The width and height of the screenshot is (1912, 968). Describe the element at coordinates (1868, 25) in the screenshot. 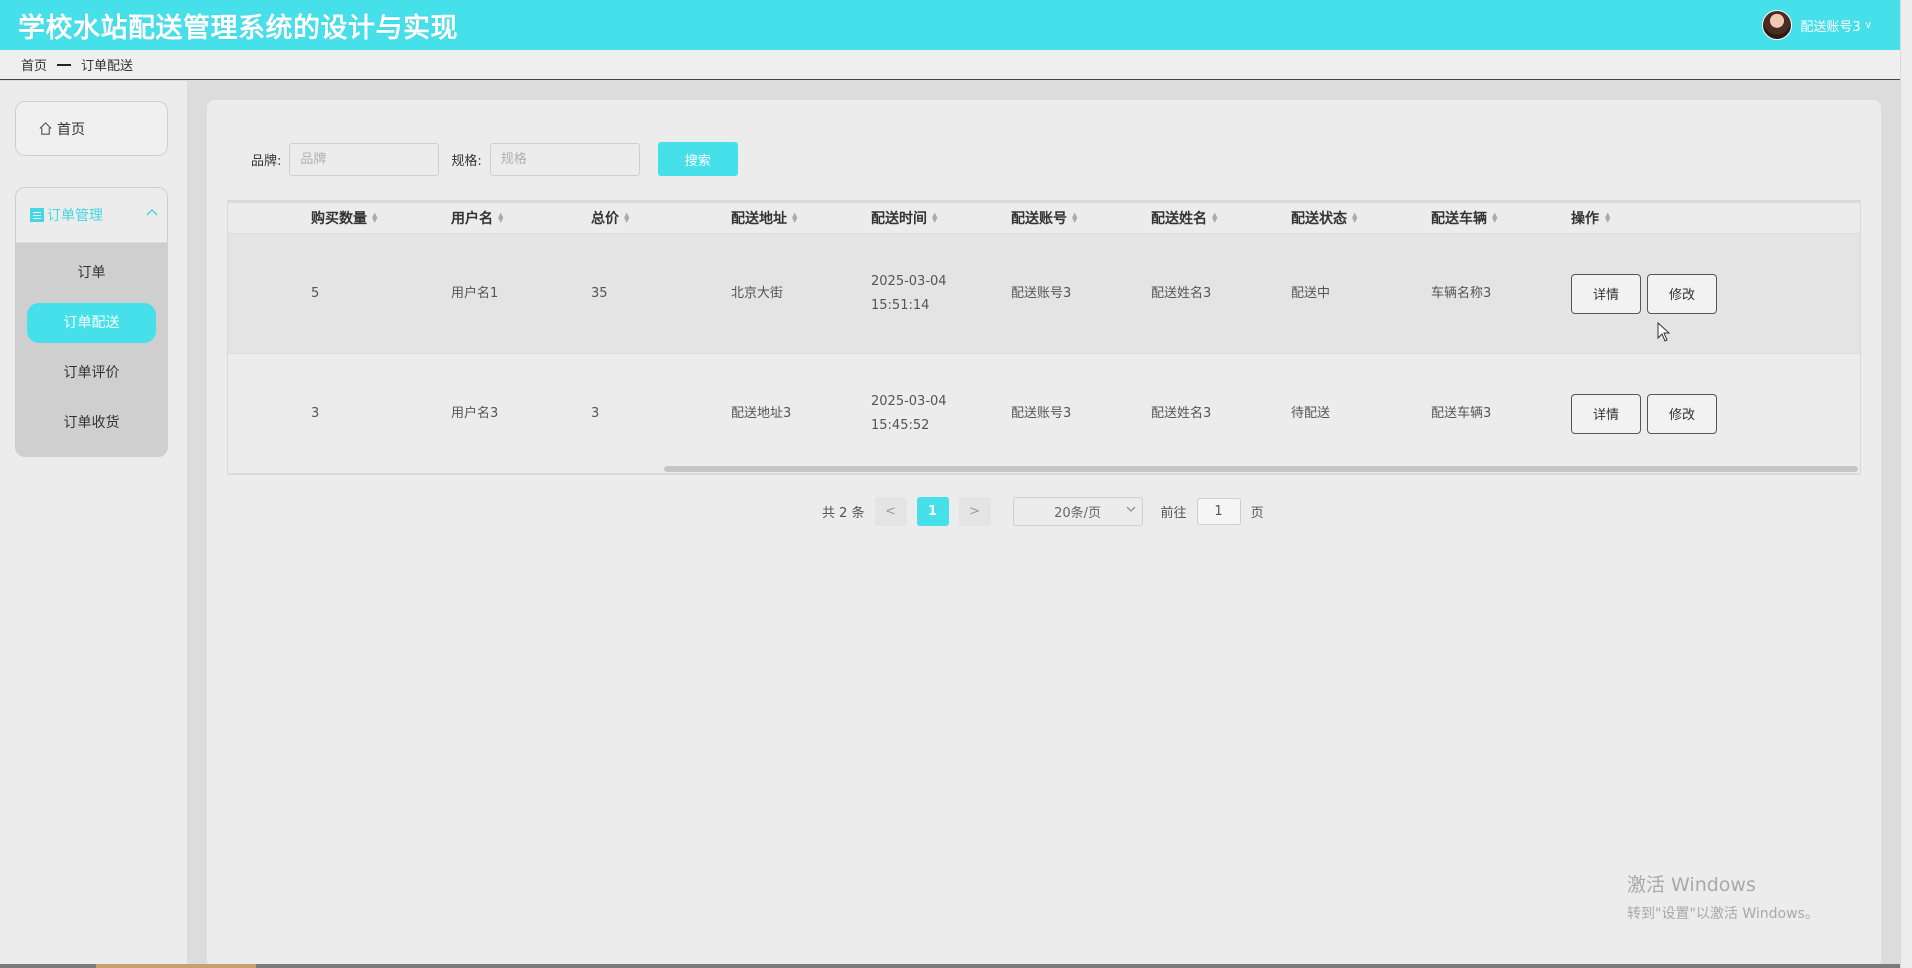

I see `chevron-down-icon: ∨` at that location.